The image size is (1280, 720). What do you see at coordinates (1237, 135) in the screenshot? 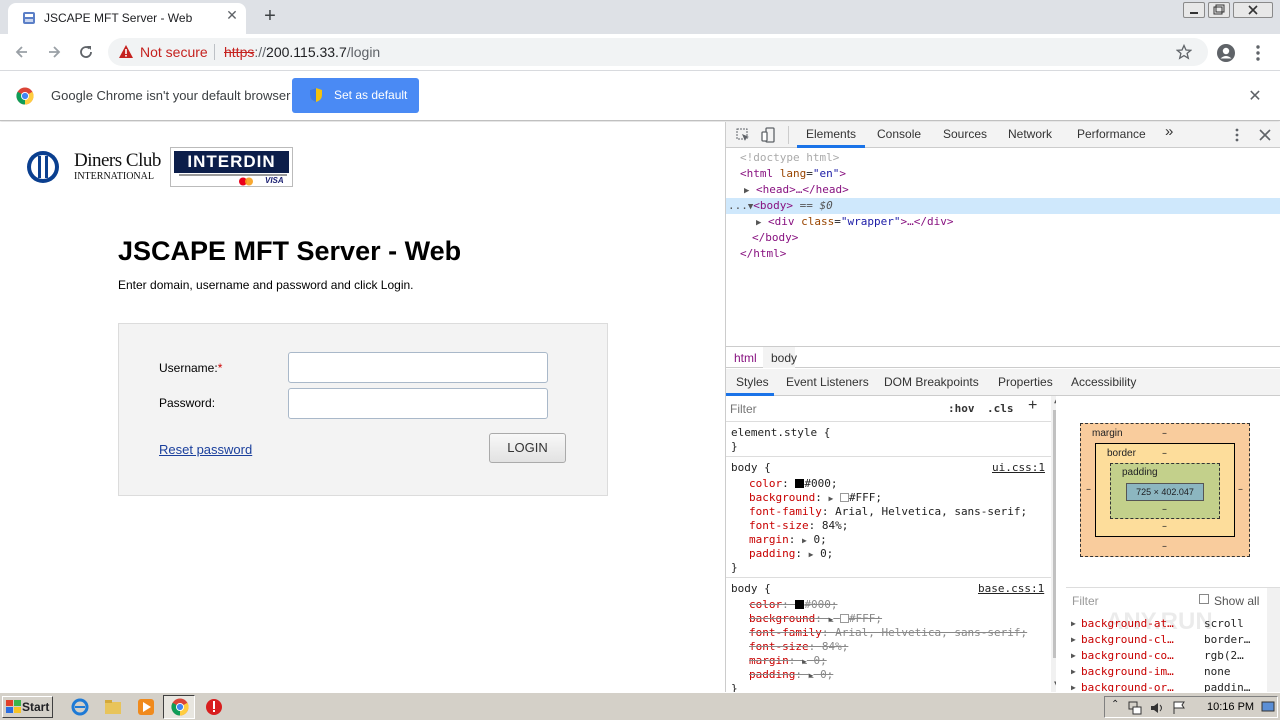
I see `devtools-menu-icon` at bounding box center [1237, 135].